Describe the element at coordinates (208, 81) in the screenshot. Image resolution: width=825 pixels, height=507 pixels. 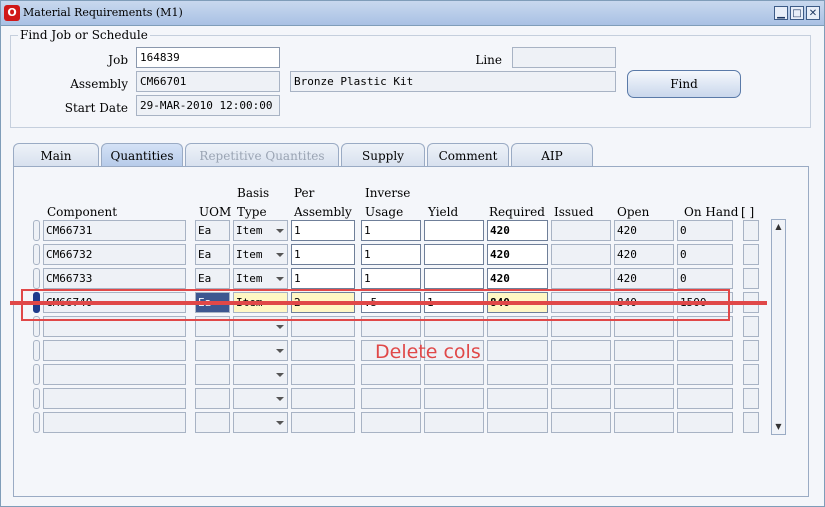
I see `assembly-input: CM66701` at that location.